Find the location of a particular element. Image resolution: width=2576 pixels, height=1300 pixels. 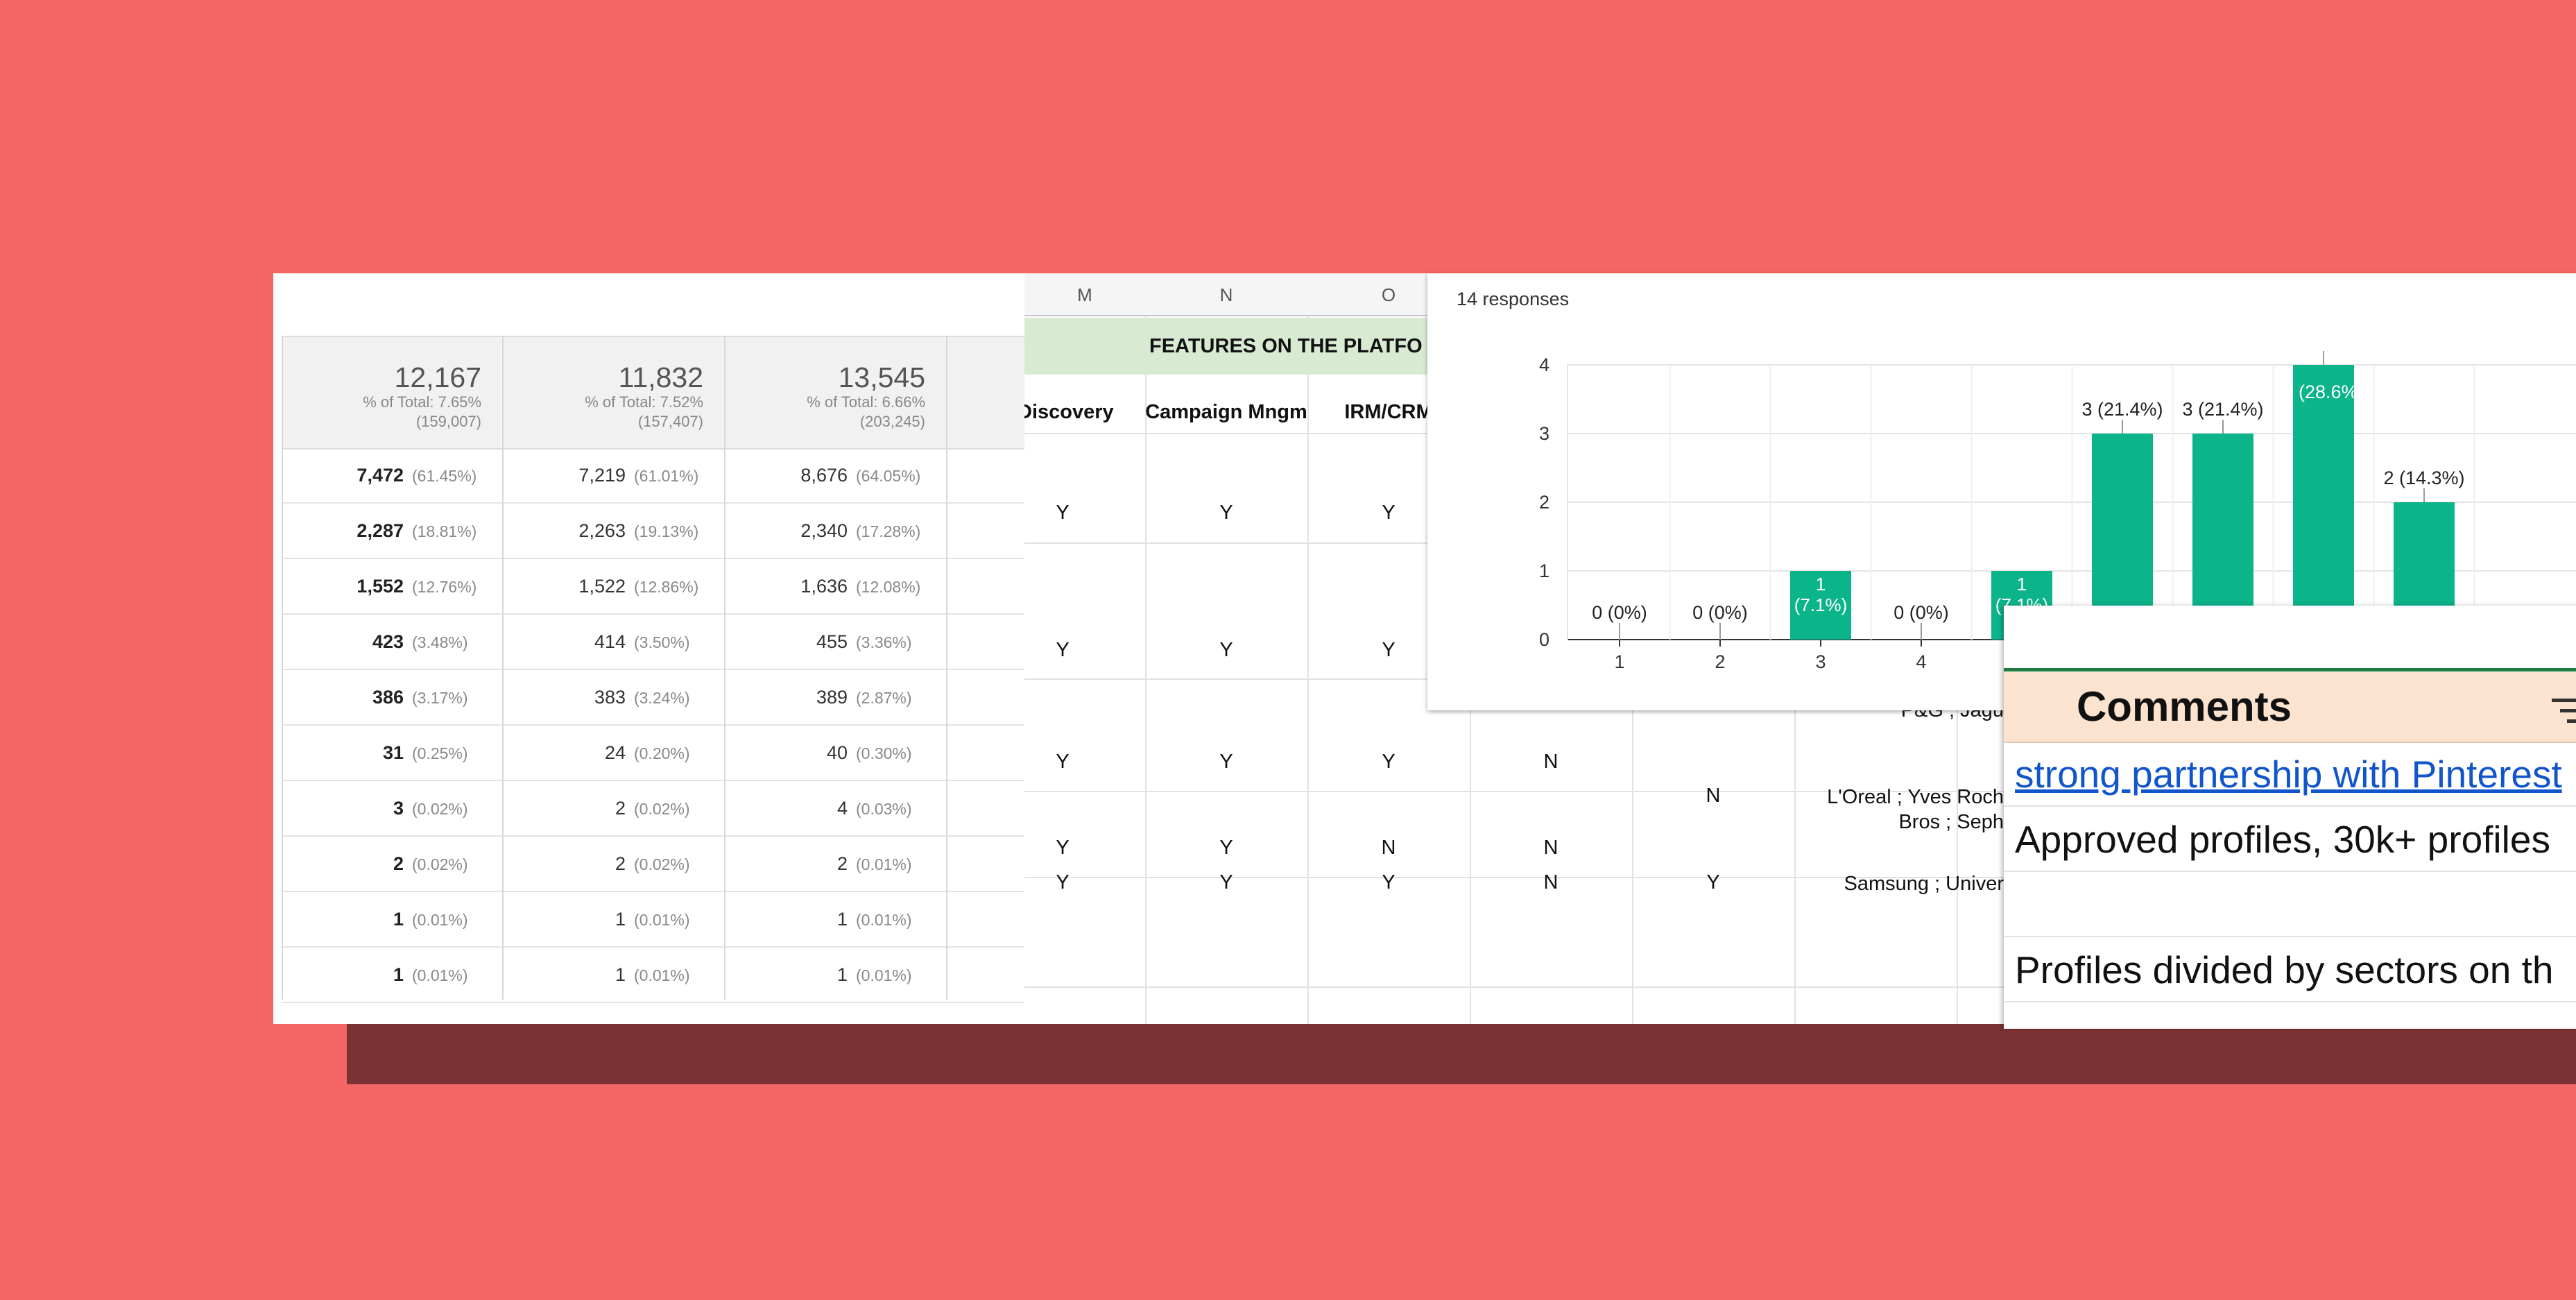

analytics-cell: 383 (3.24%) is located at coordinates (611, 697).